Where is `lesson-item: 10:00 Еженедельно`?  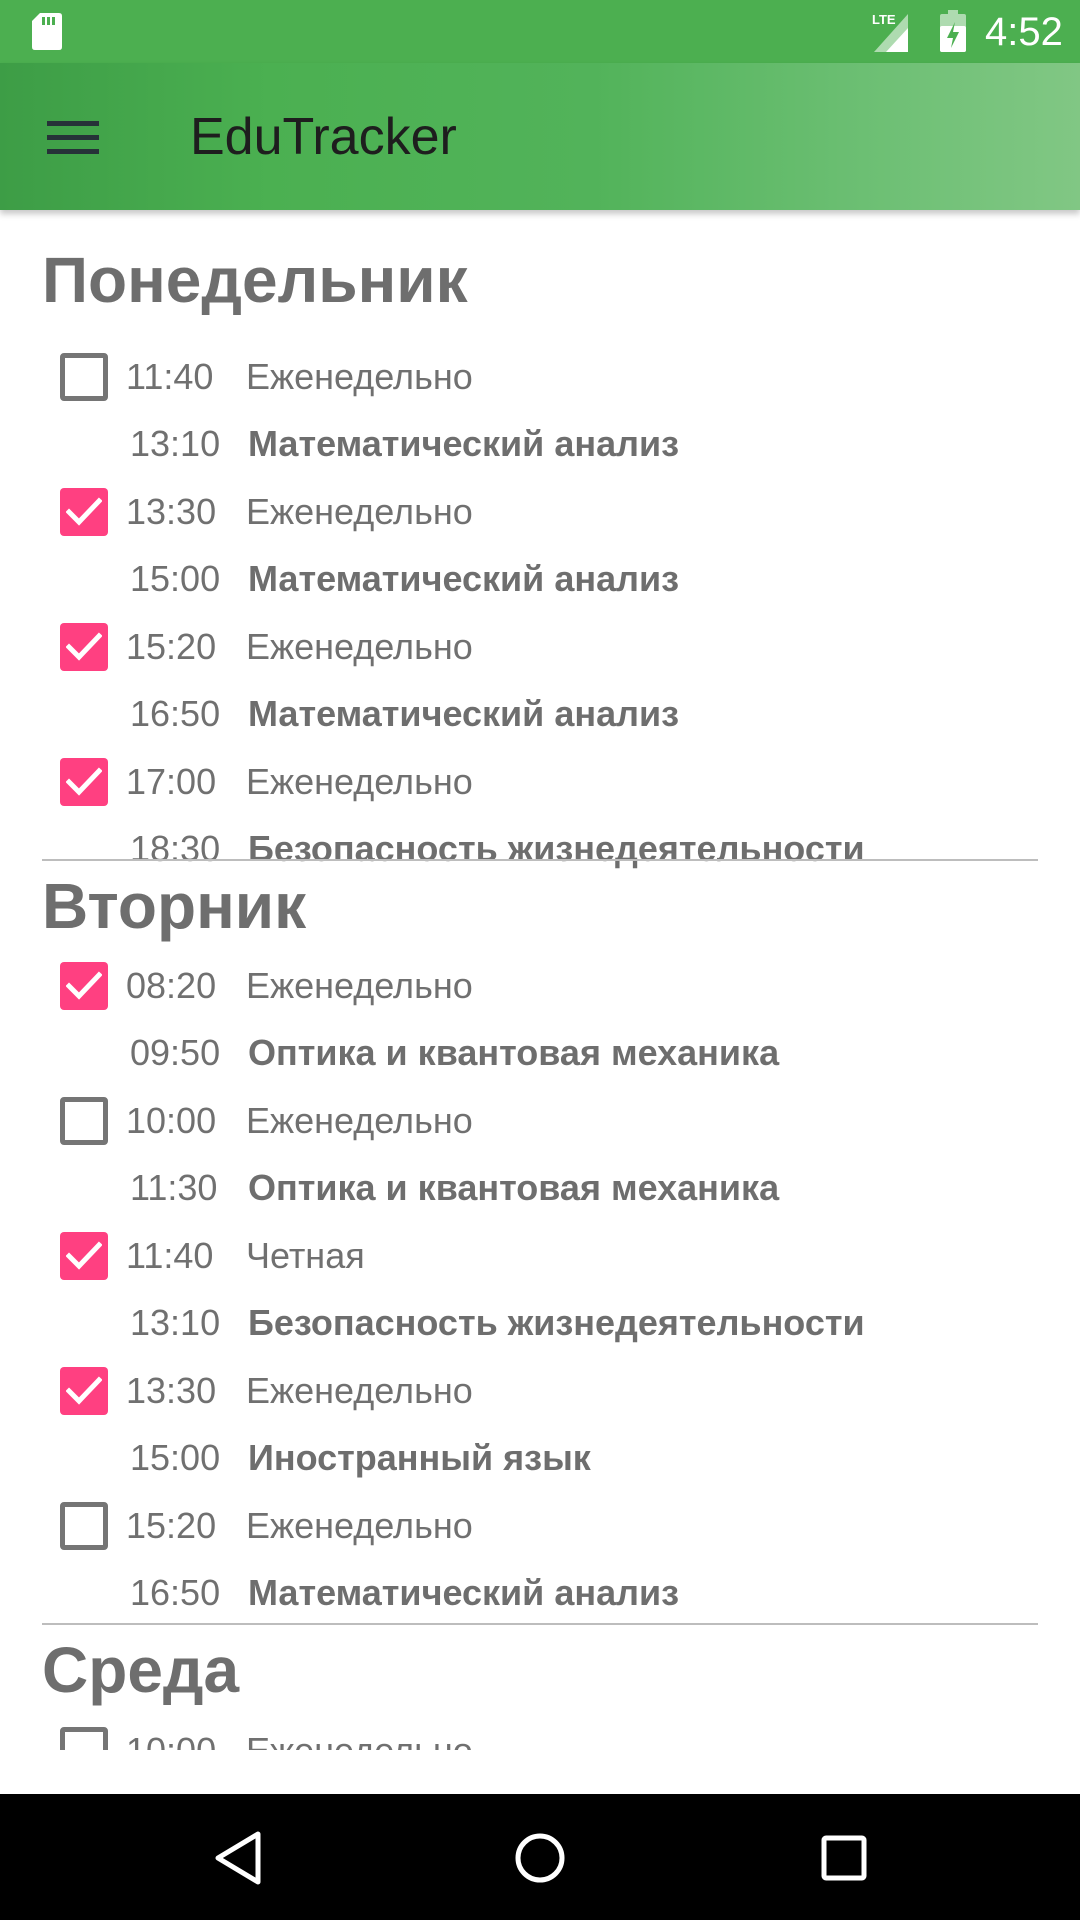 lesson-item: 10:00 Еженедельно is located at coordinates (540, 1727).